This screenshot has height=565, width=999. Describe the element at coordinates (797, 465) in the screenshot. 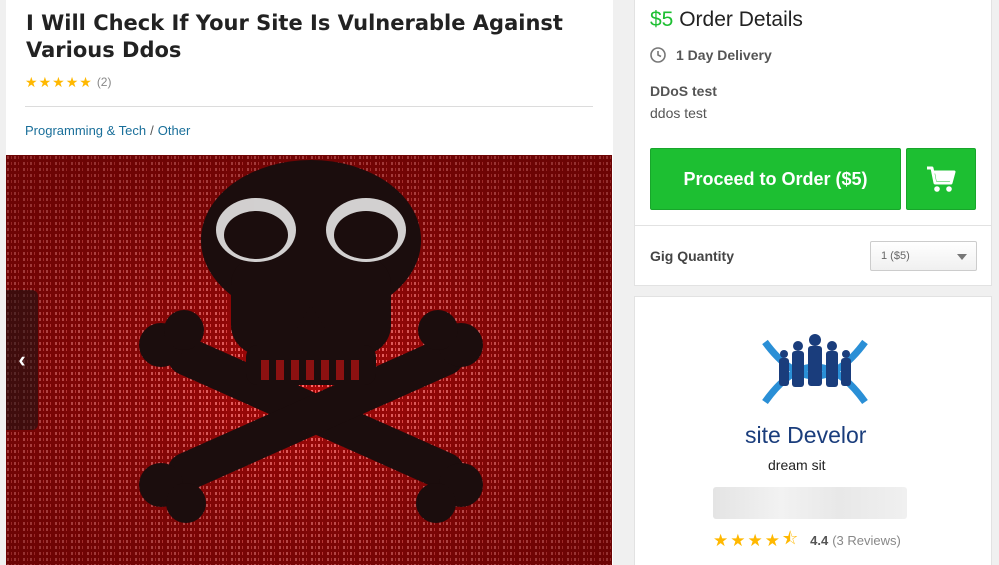

I see `seller-logo-tagline: dream sit` at that location.